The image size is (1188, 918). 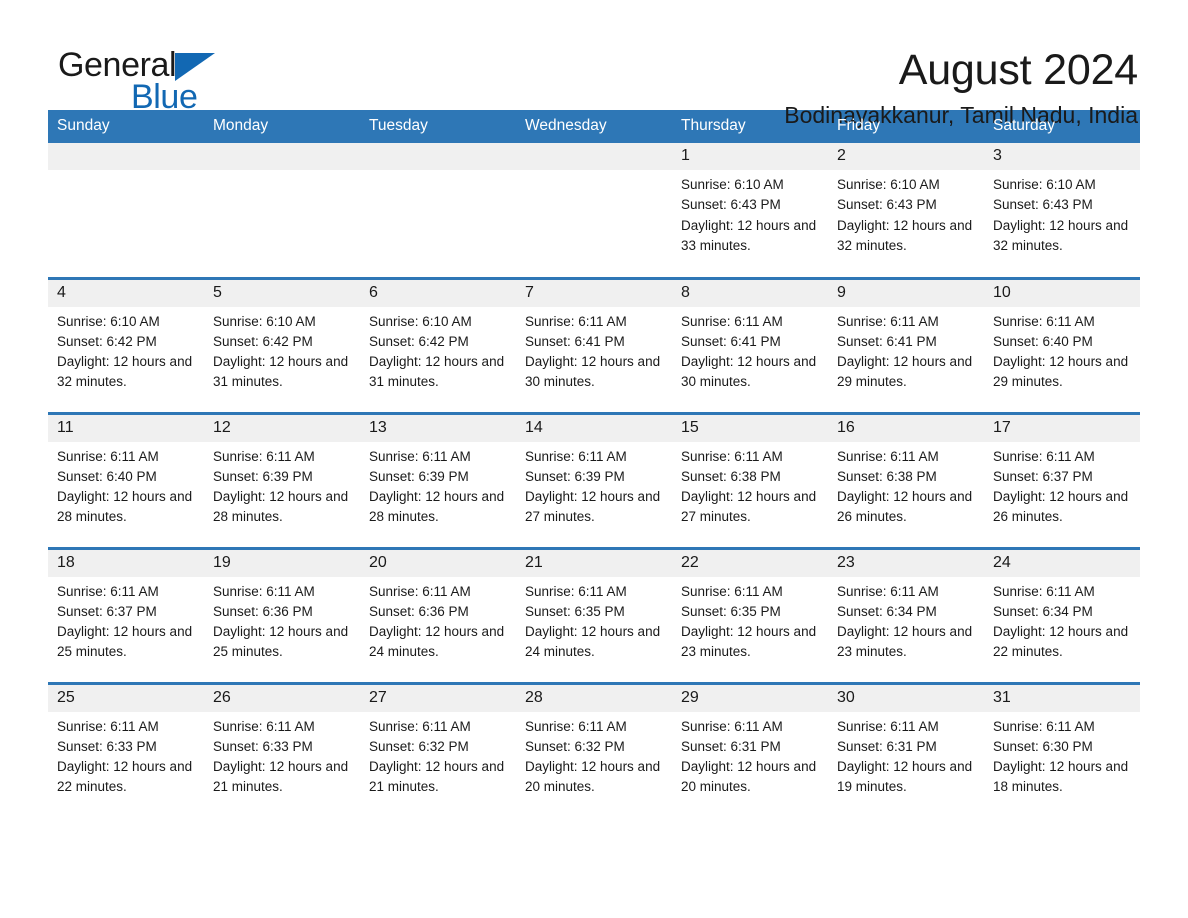 What do you see at coordinates (1061, 372) in the screenshot?
I see `daylight-text: Daylight: 12 hours and 29 minutes.` at bounding box center [1061, 372].